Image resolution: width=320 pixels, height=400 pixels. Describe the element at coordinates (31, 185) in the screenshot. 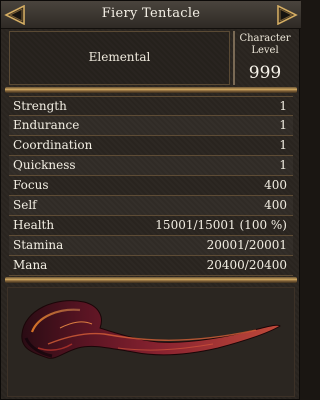

I see `stat-name: Focus` at that location.